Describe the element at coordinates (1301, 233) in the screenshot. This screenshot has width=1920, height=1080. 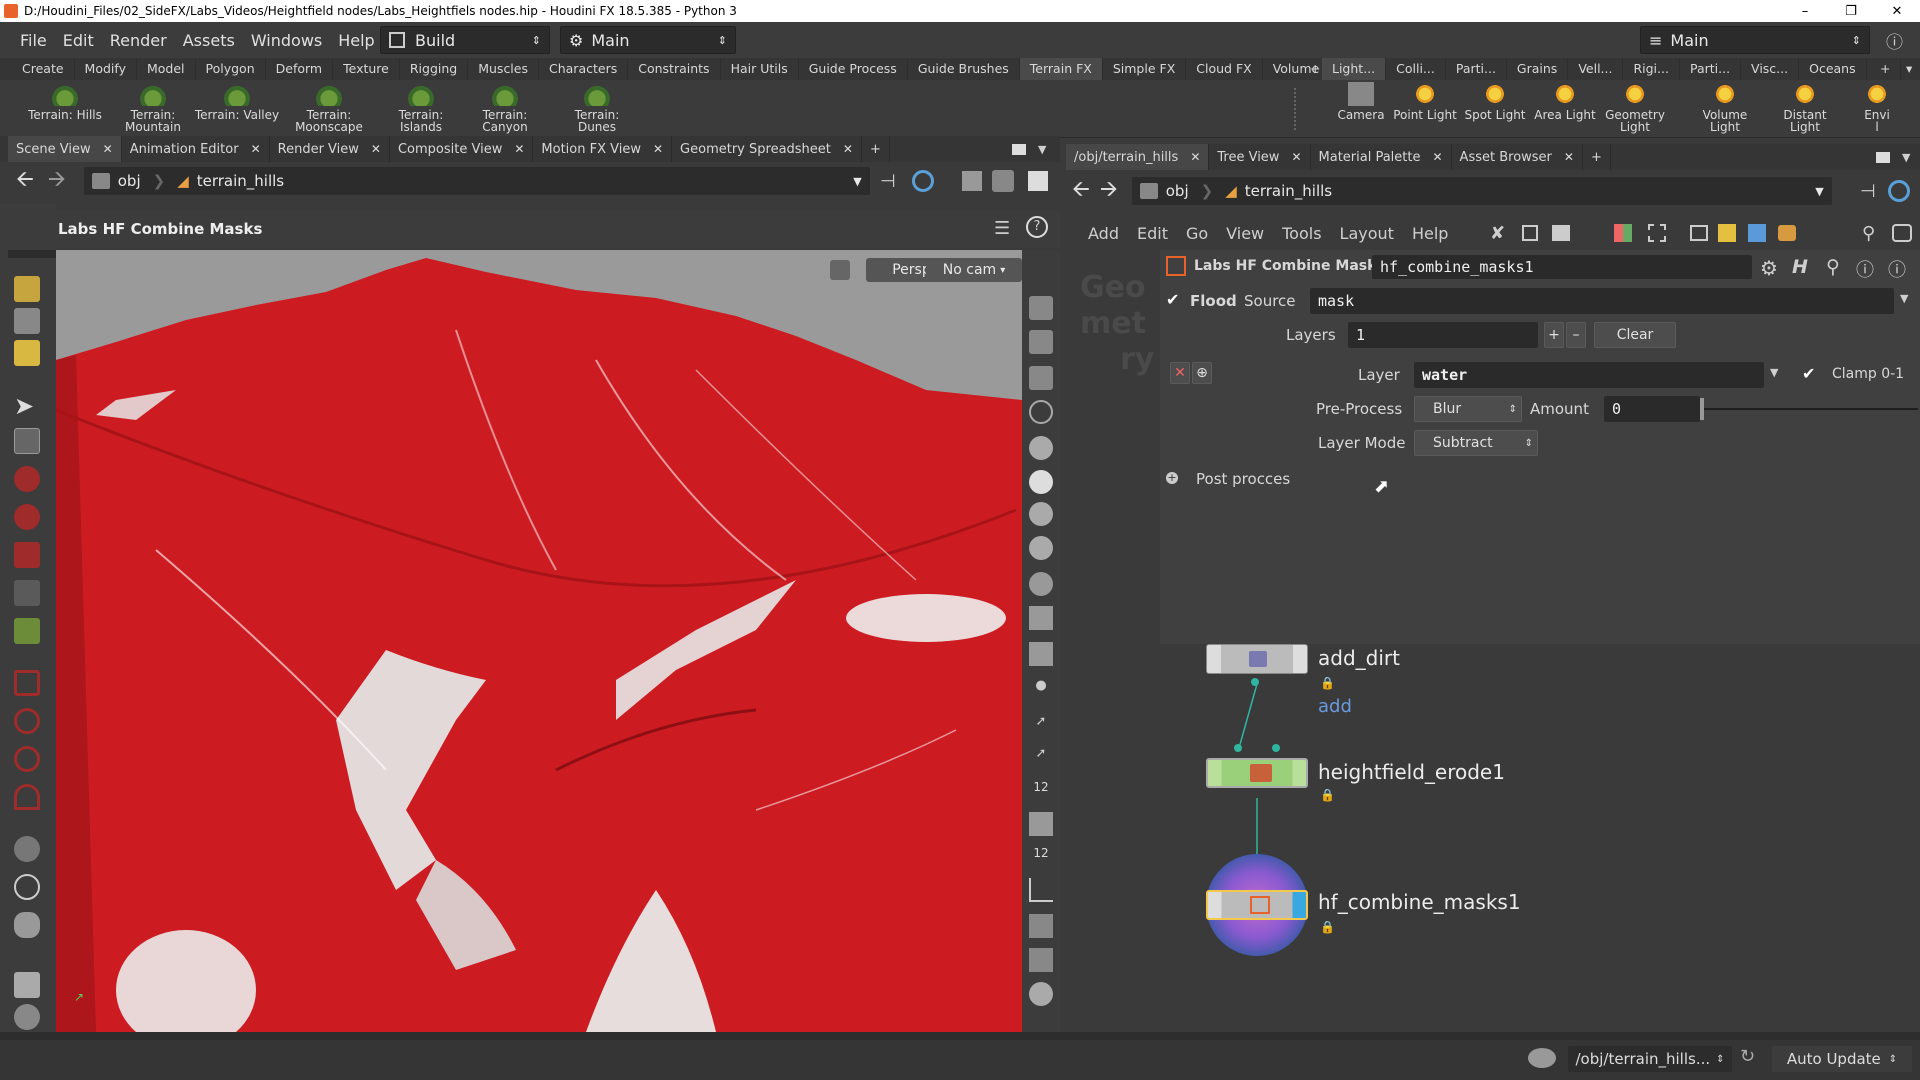
I see `network-menu-item: Tools` at that location.